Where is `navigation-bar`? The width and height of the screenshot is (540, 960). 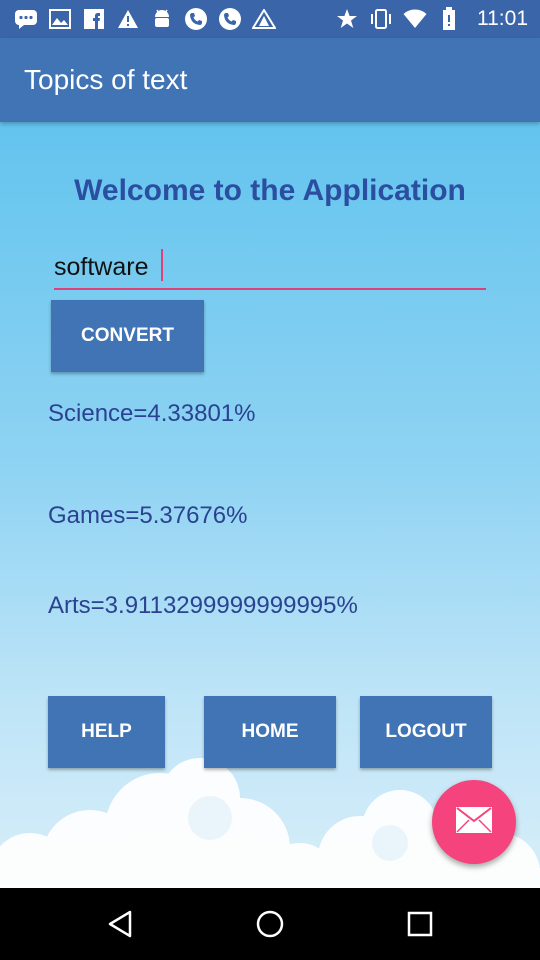
navigation-bar is located at coordinates (270, 924).